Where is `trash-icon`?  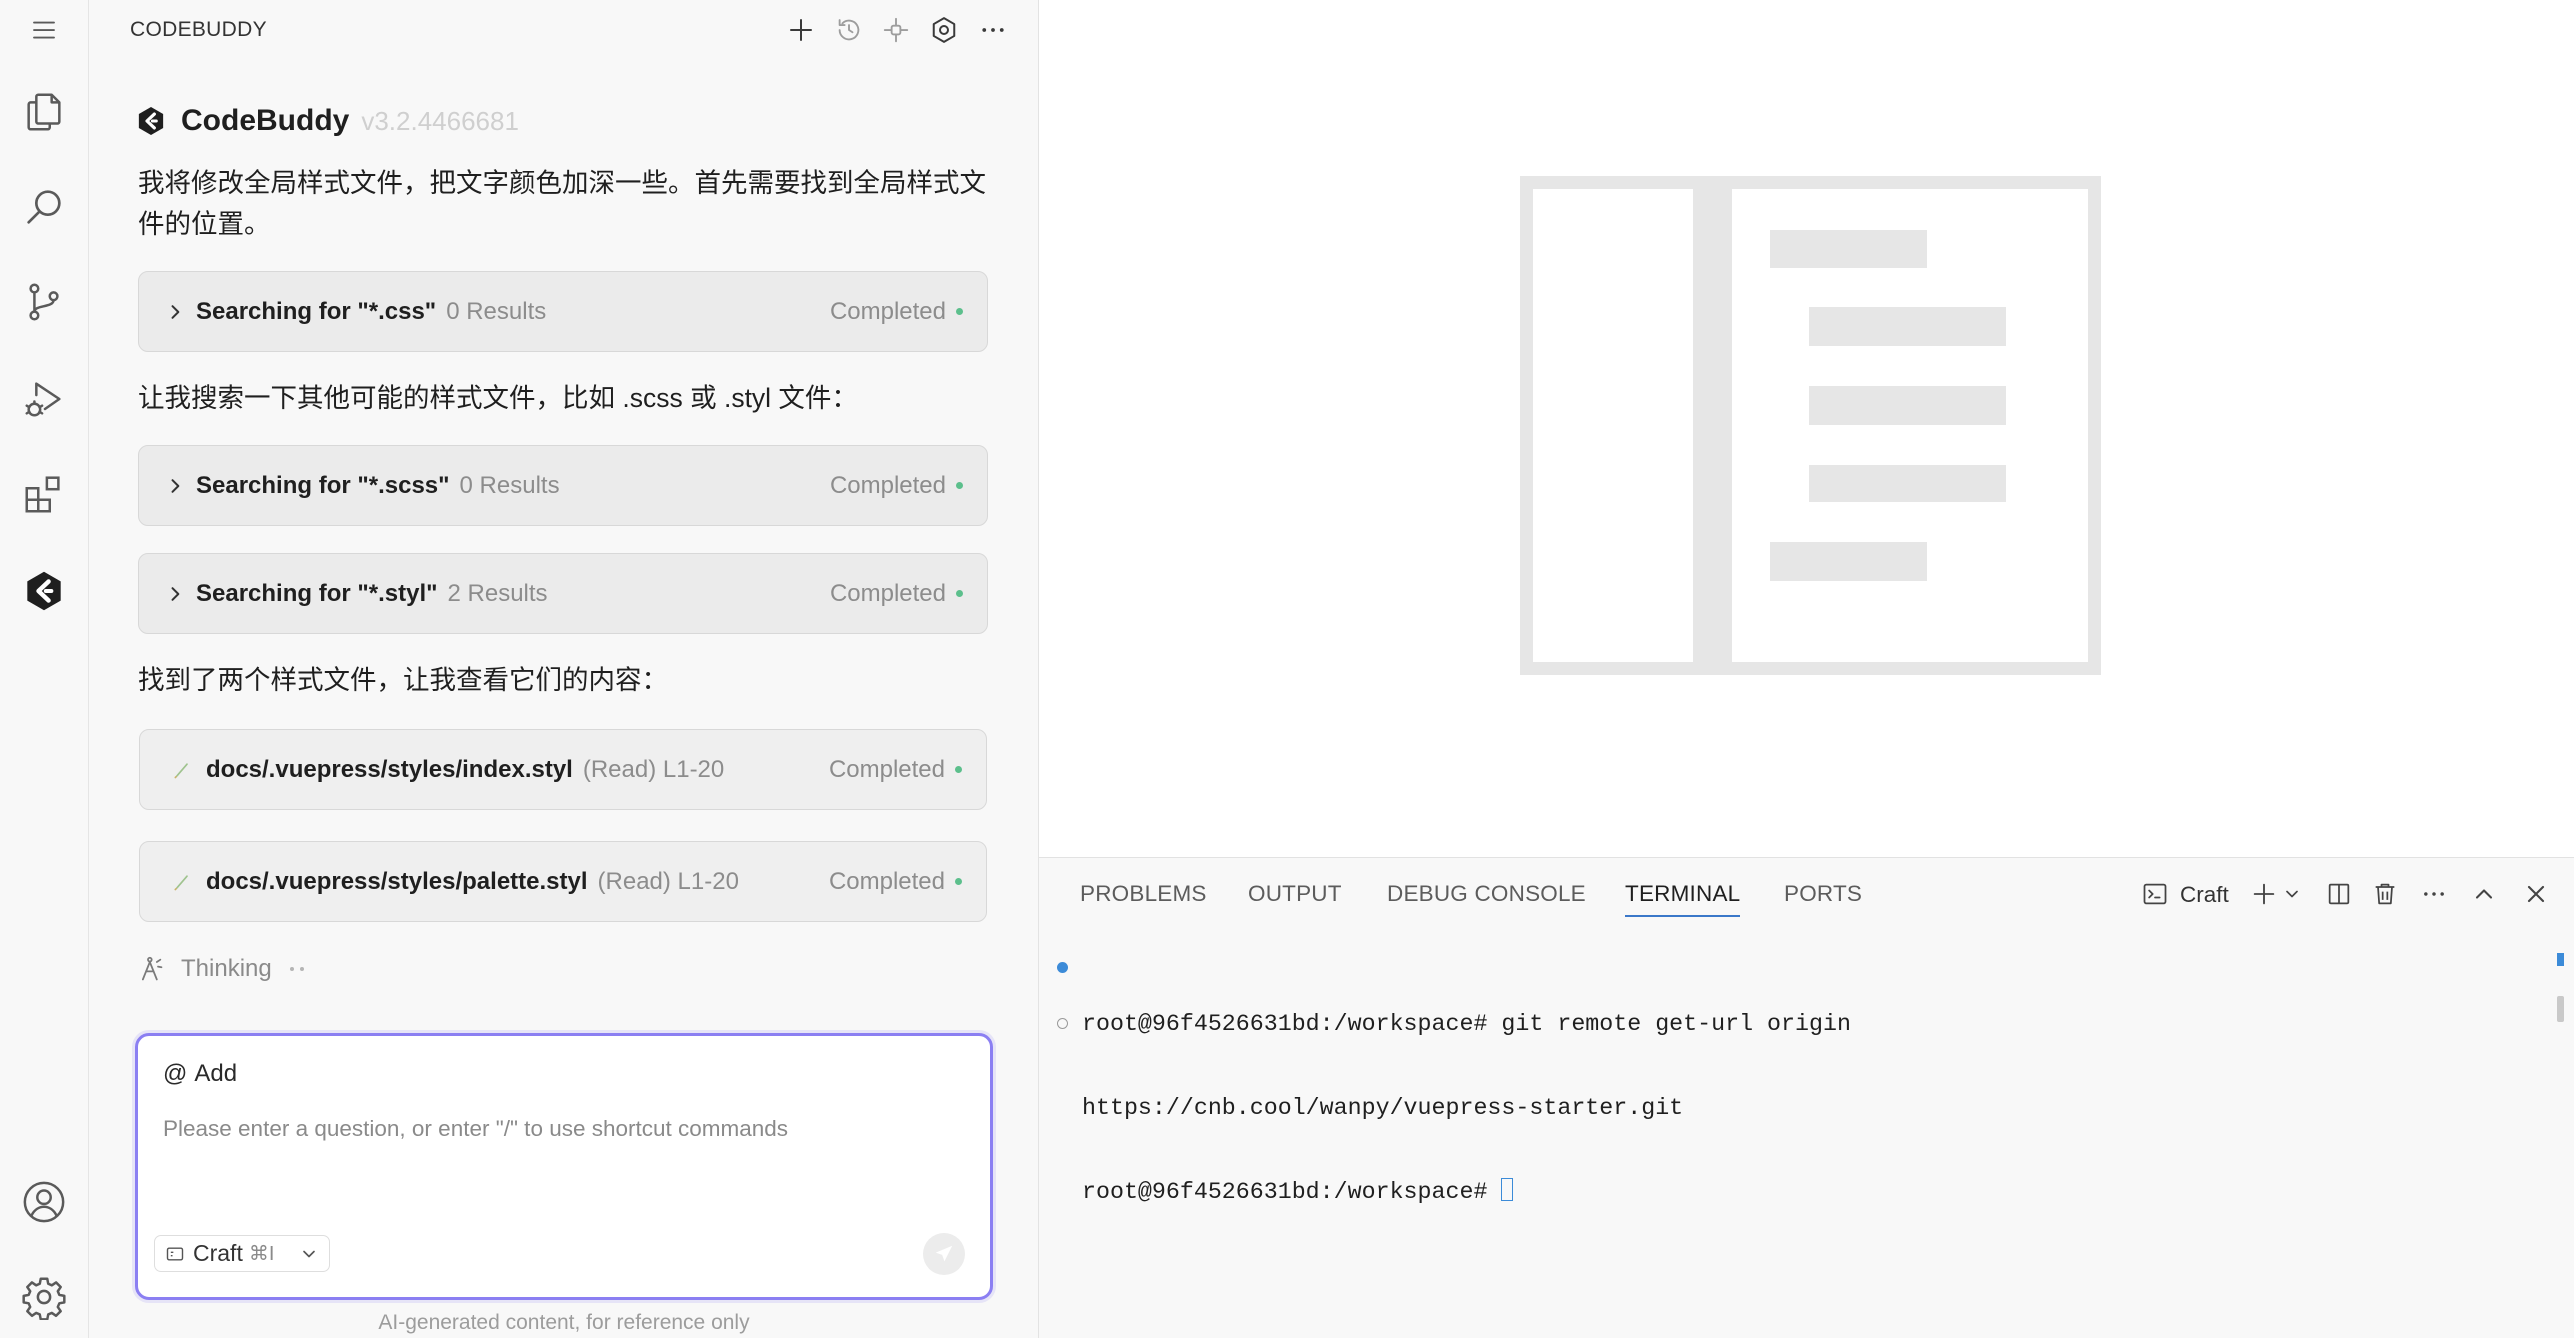
trash-icon is located at coordinates (2385, 894).